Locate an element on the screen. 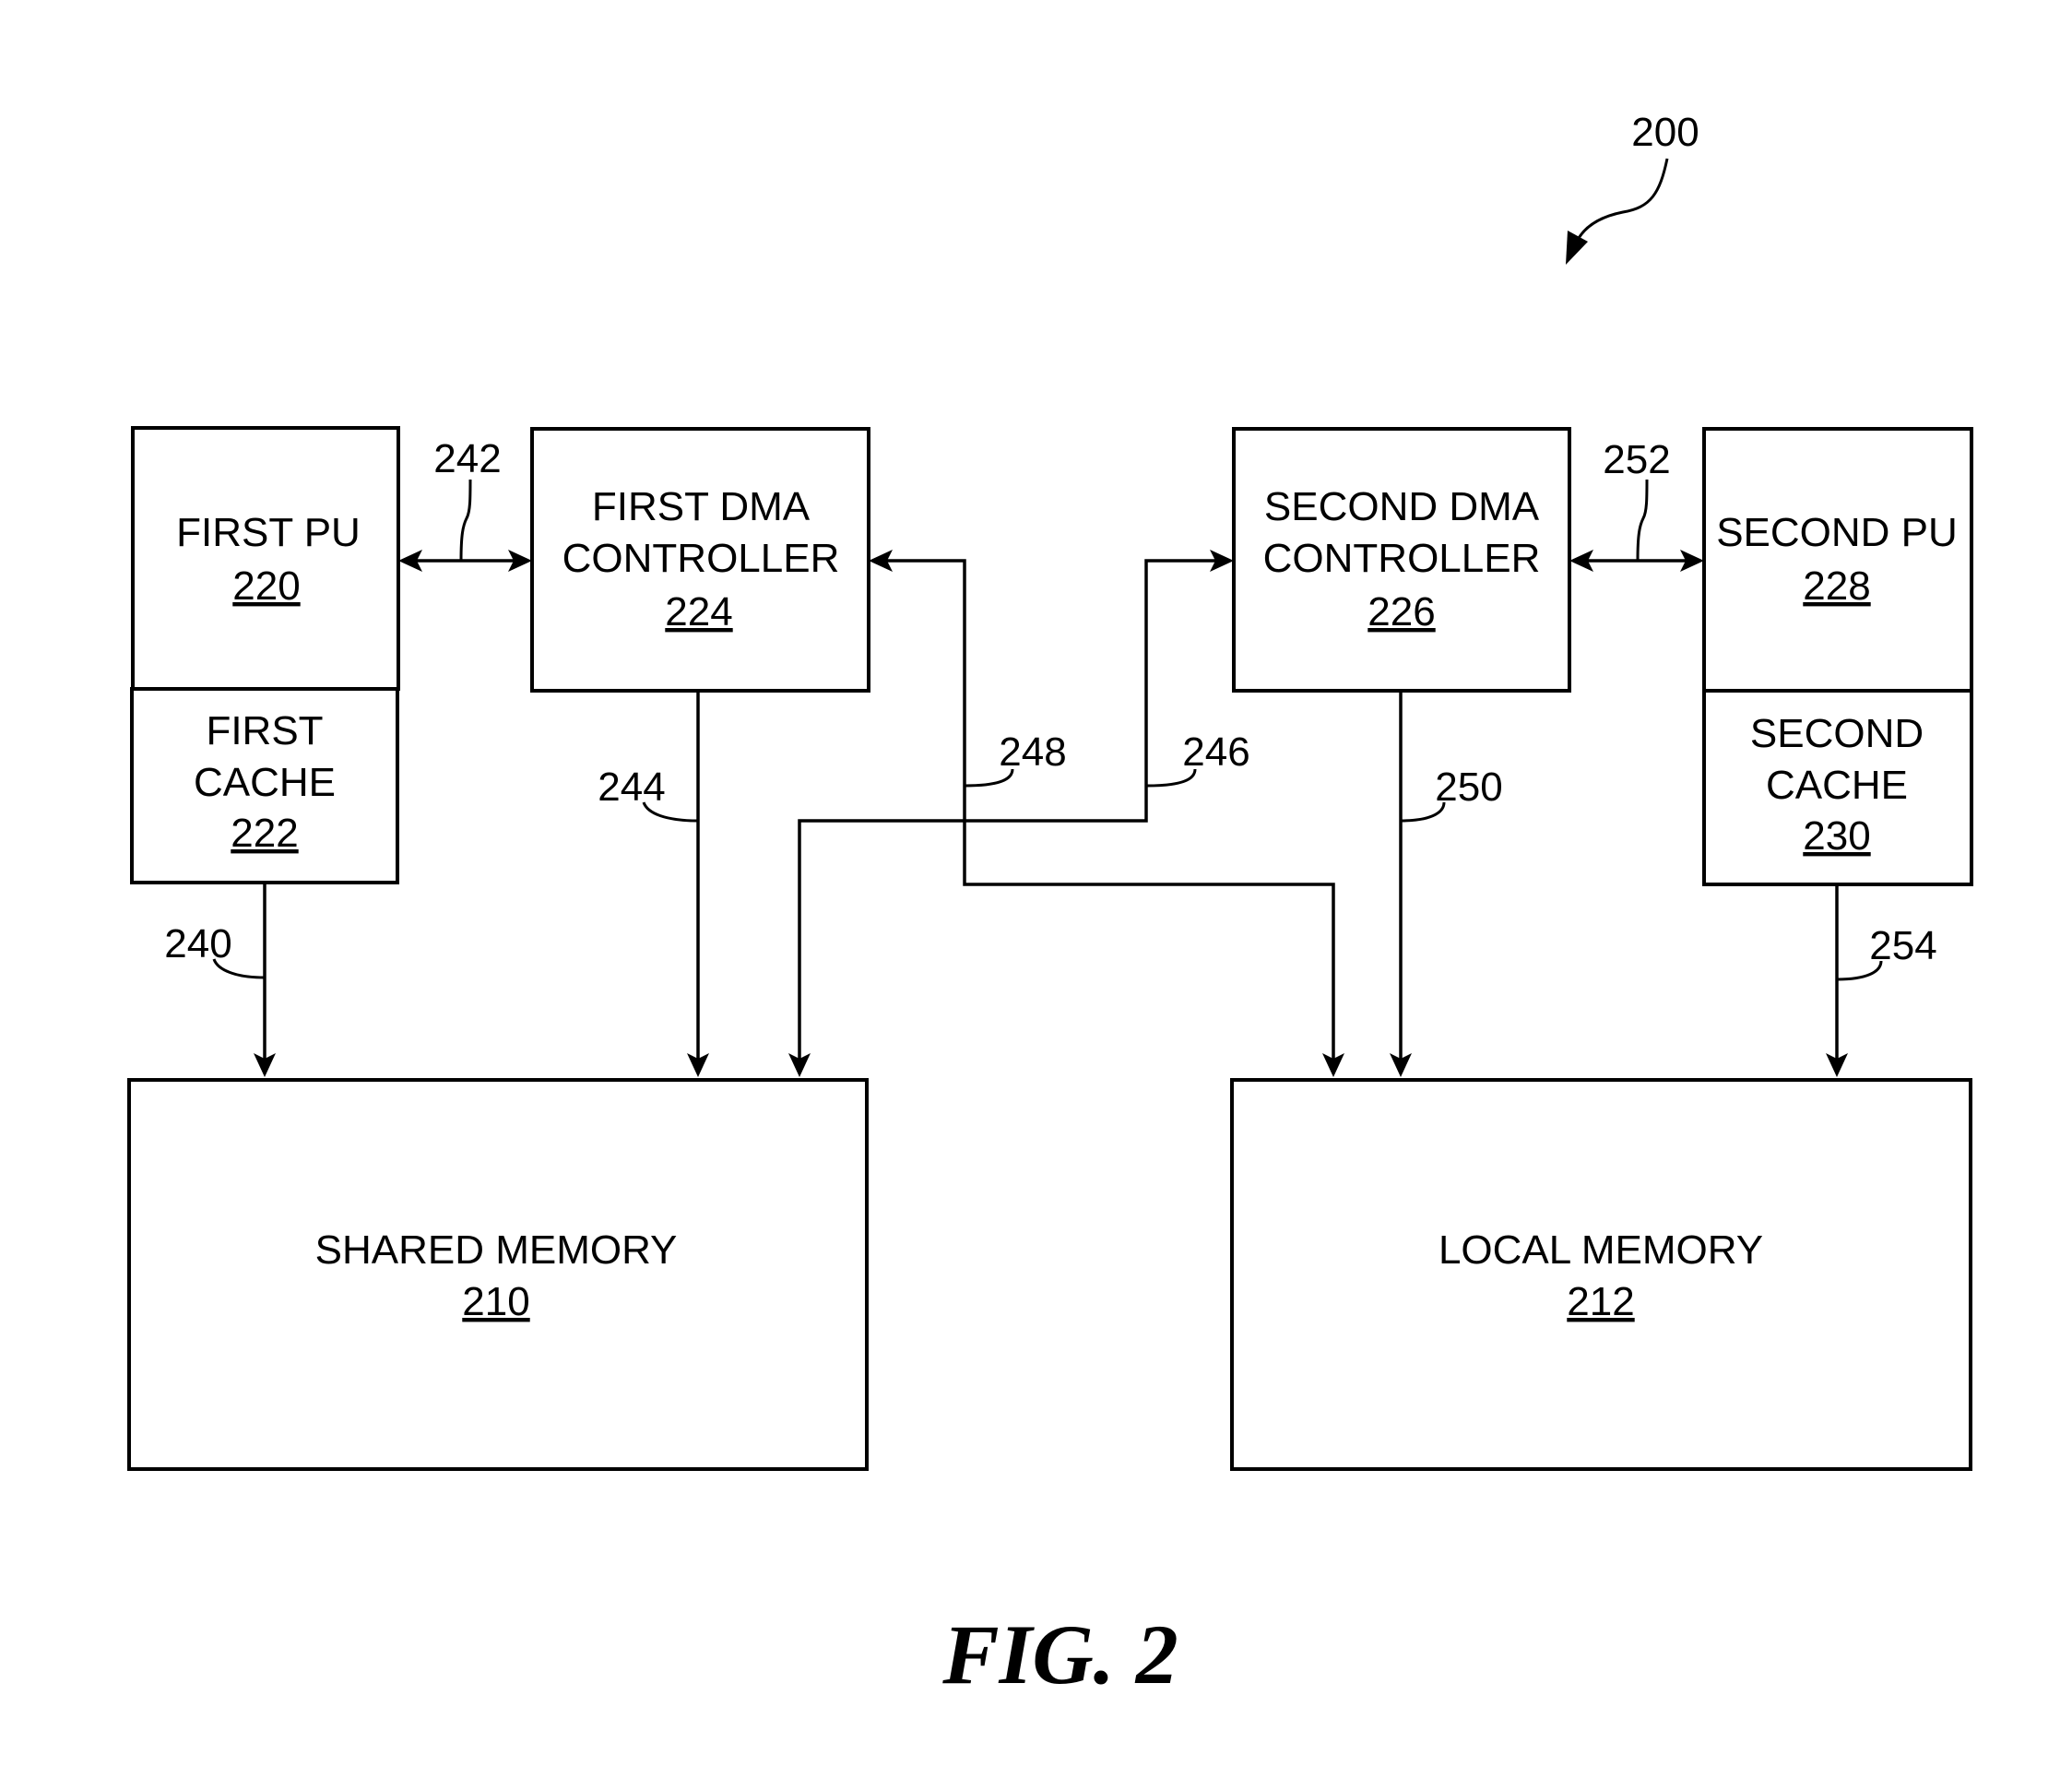 The height and width of the screenshot is (1790, 2072). first-cache-label-line1: FIRST is located at coordinates (264, 730).